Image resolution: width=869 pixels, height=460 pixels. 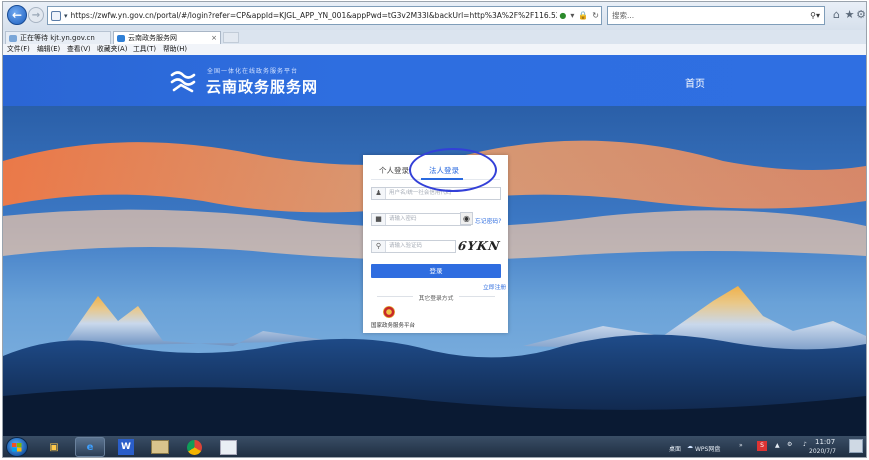 What do you see at coordinates (121, 38) in the screenshot?
I see `site-favicon-icon` at bounding box center [121, 38].